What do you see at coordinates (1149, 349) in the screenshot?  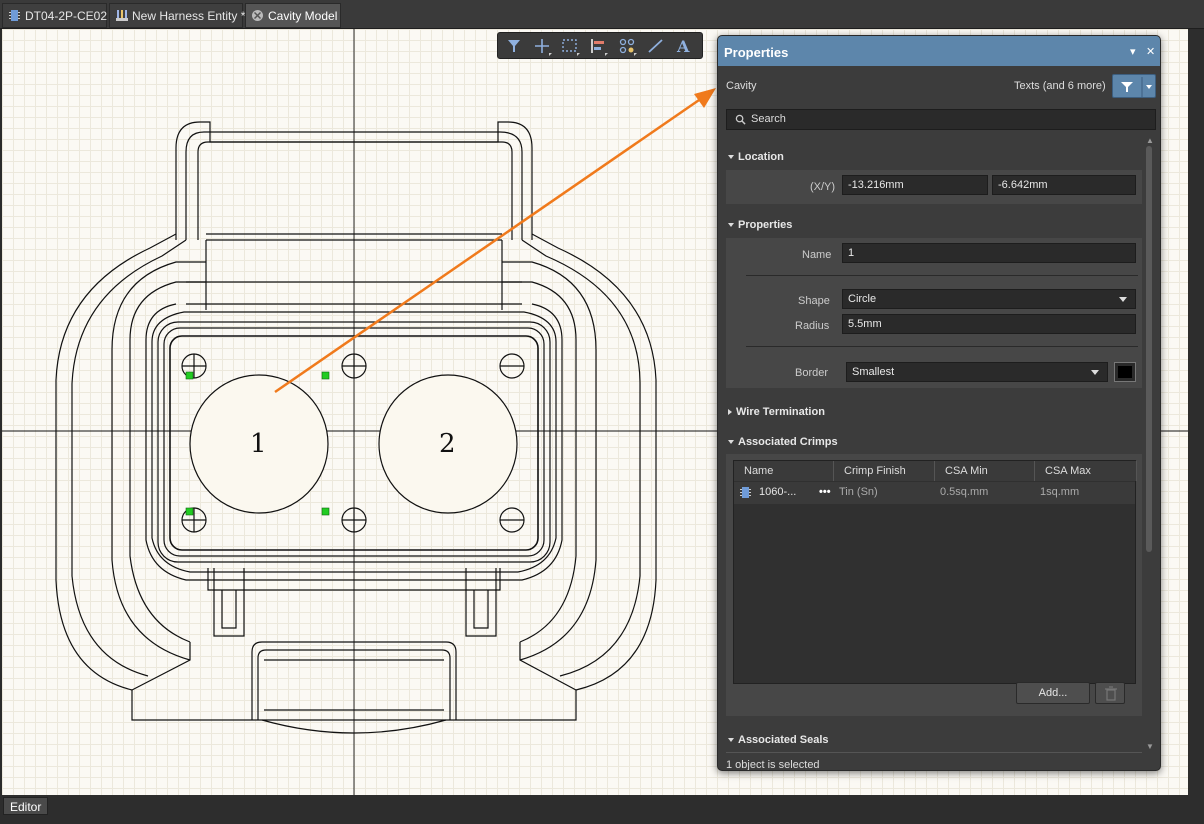 I see `panel-scrollbar` at bounding box center [1149, 349].